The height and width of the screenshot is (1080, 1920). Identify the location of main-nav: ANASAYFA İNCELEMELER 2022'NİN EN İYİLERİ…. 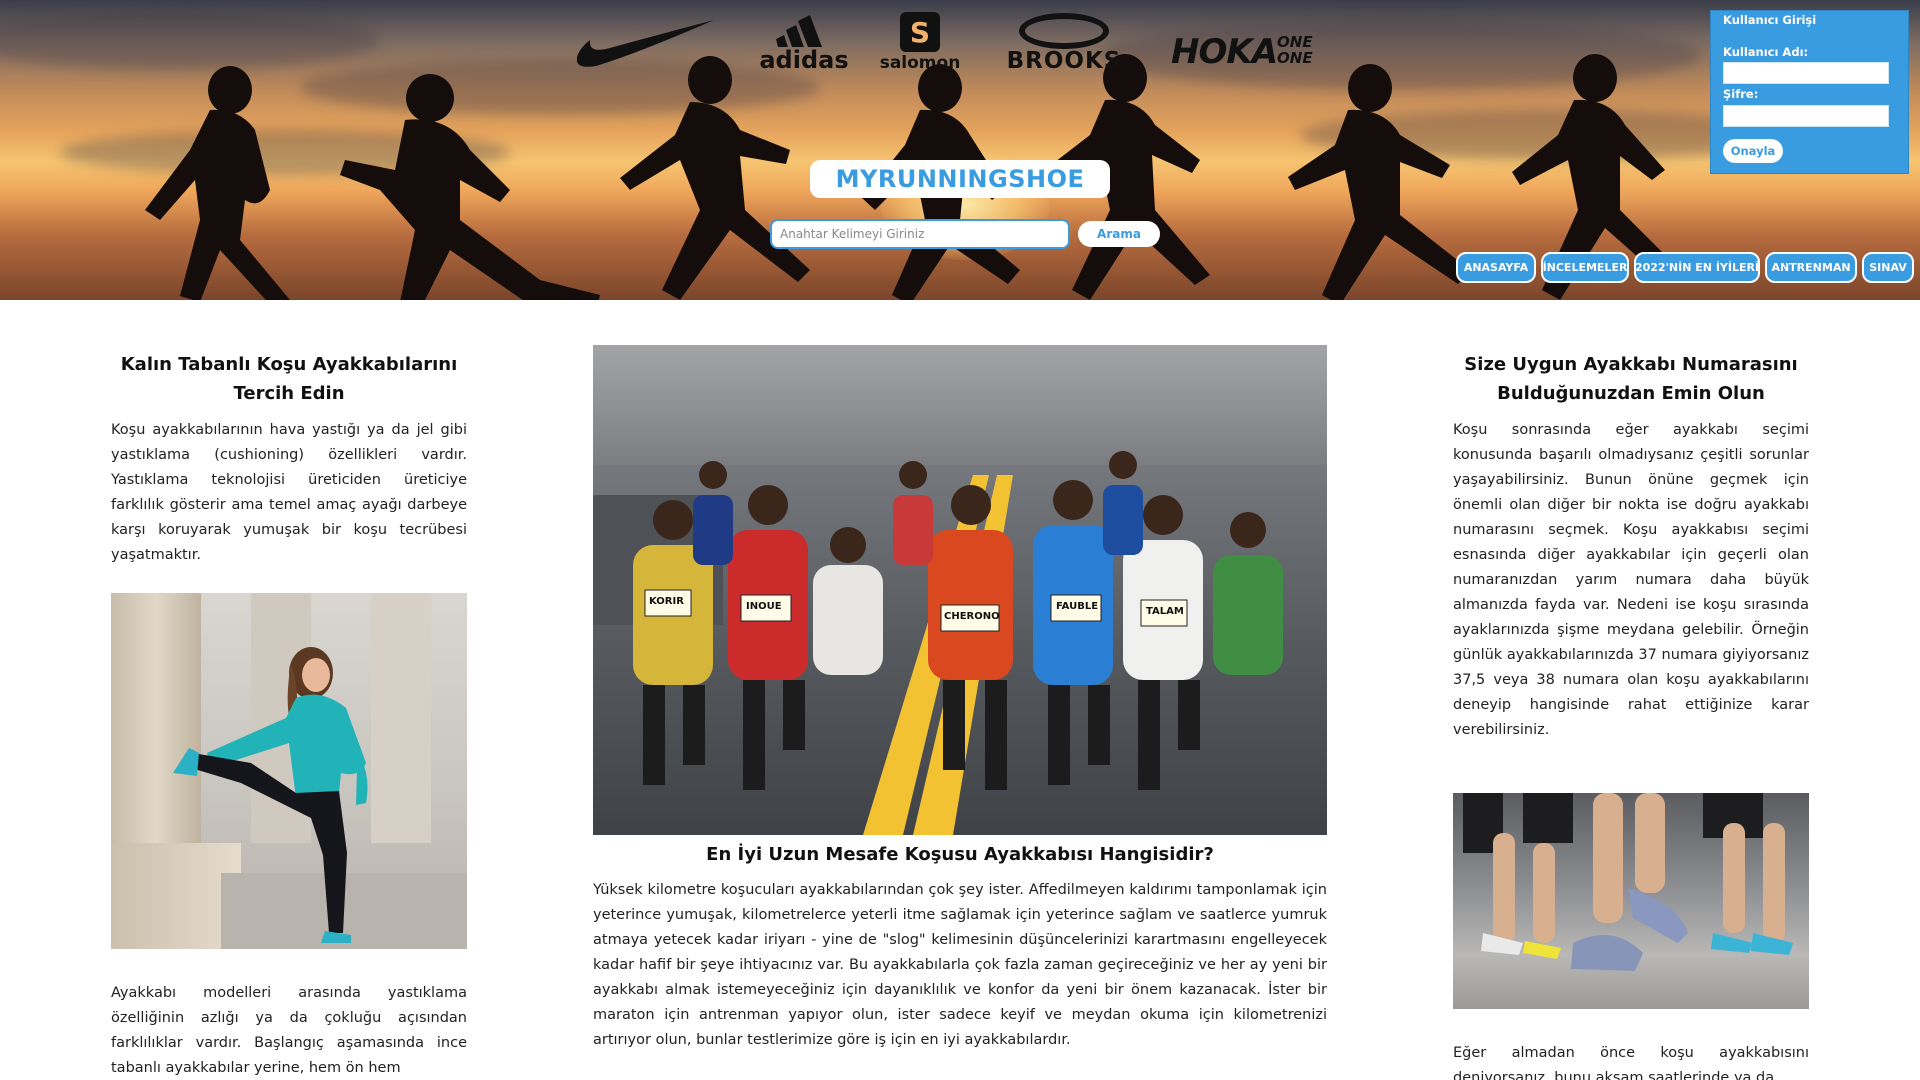
(1686, 267).